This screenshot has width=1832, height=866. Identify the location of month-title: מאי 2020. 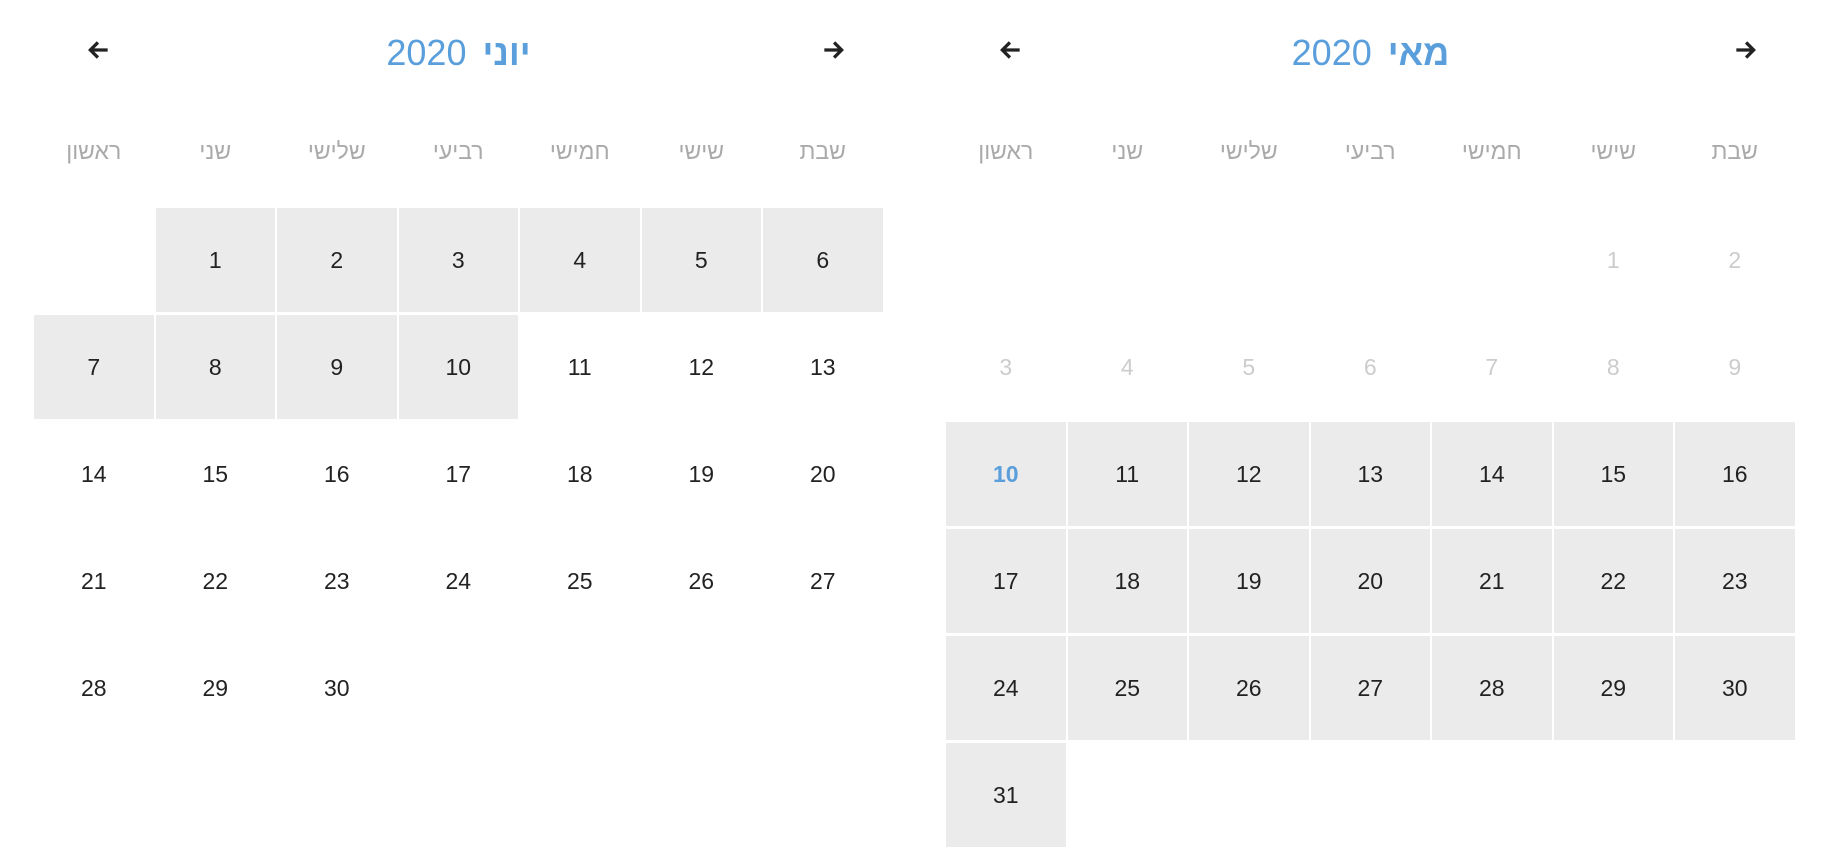
(1370, 53).